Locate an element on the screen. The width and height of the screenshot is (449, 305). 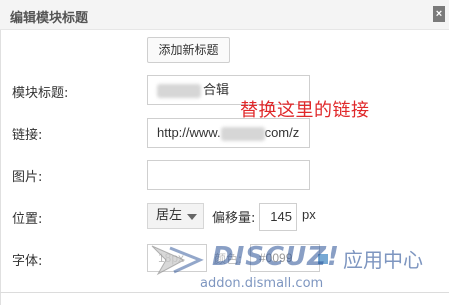
position-label: 位置: is located at coordinates (27, 219).